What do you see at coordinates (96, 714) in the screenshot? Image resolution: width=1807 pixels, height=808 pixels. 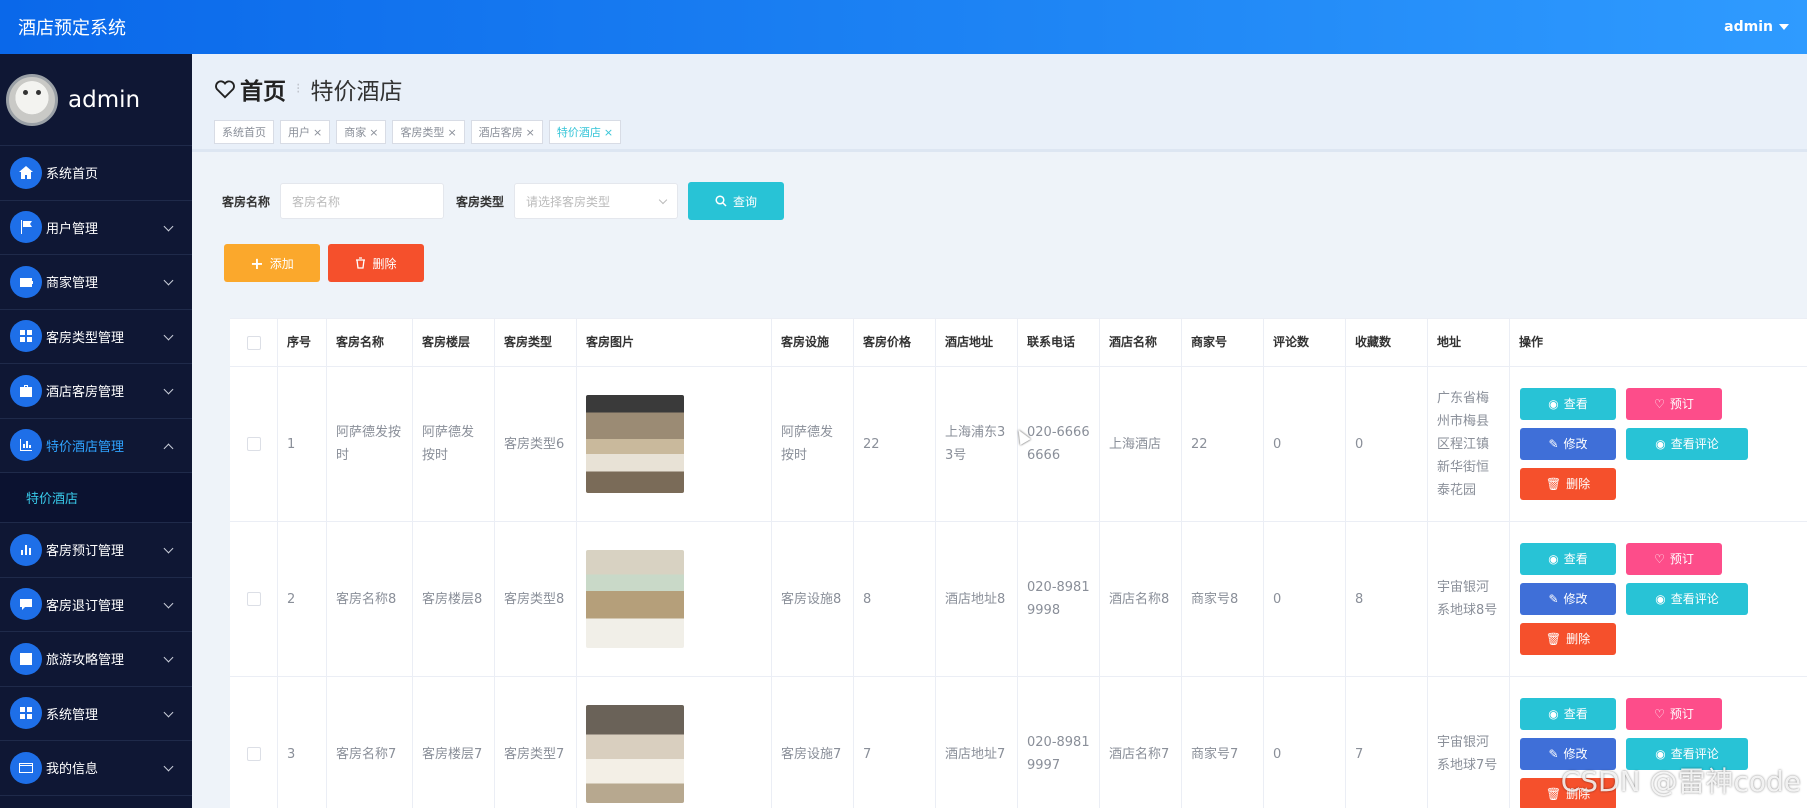 I see `sidebar-item-system: 系统管理` at bounding box center [96, 714].